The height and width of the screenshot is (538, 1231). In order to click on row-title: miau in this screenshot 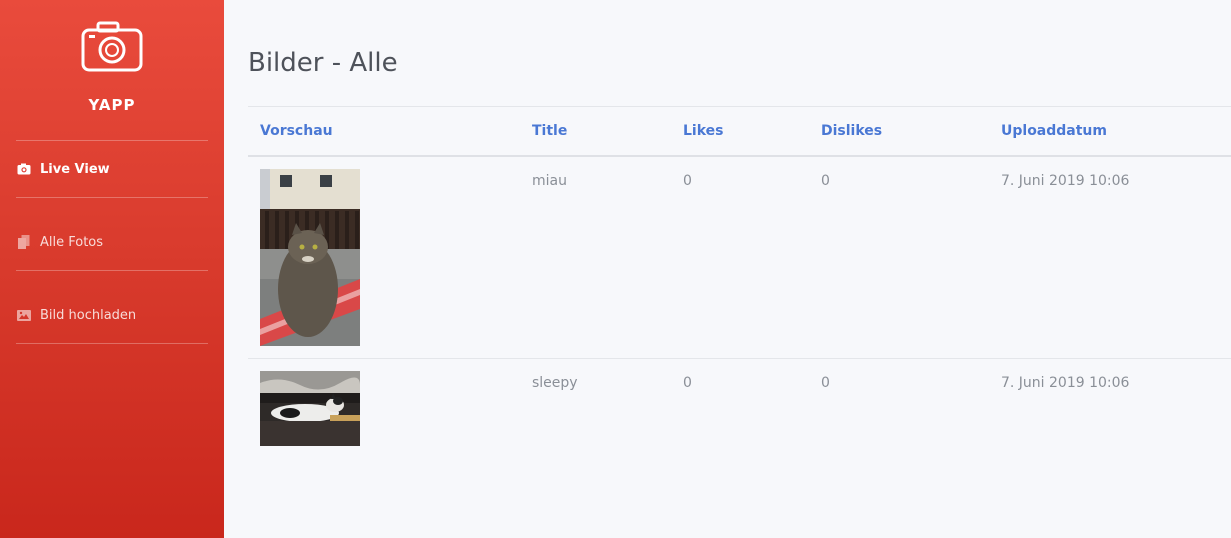, I will do `click(549, 181)`.